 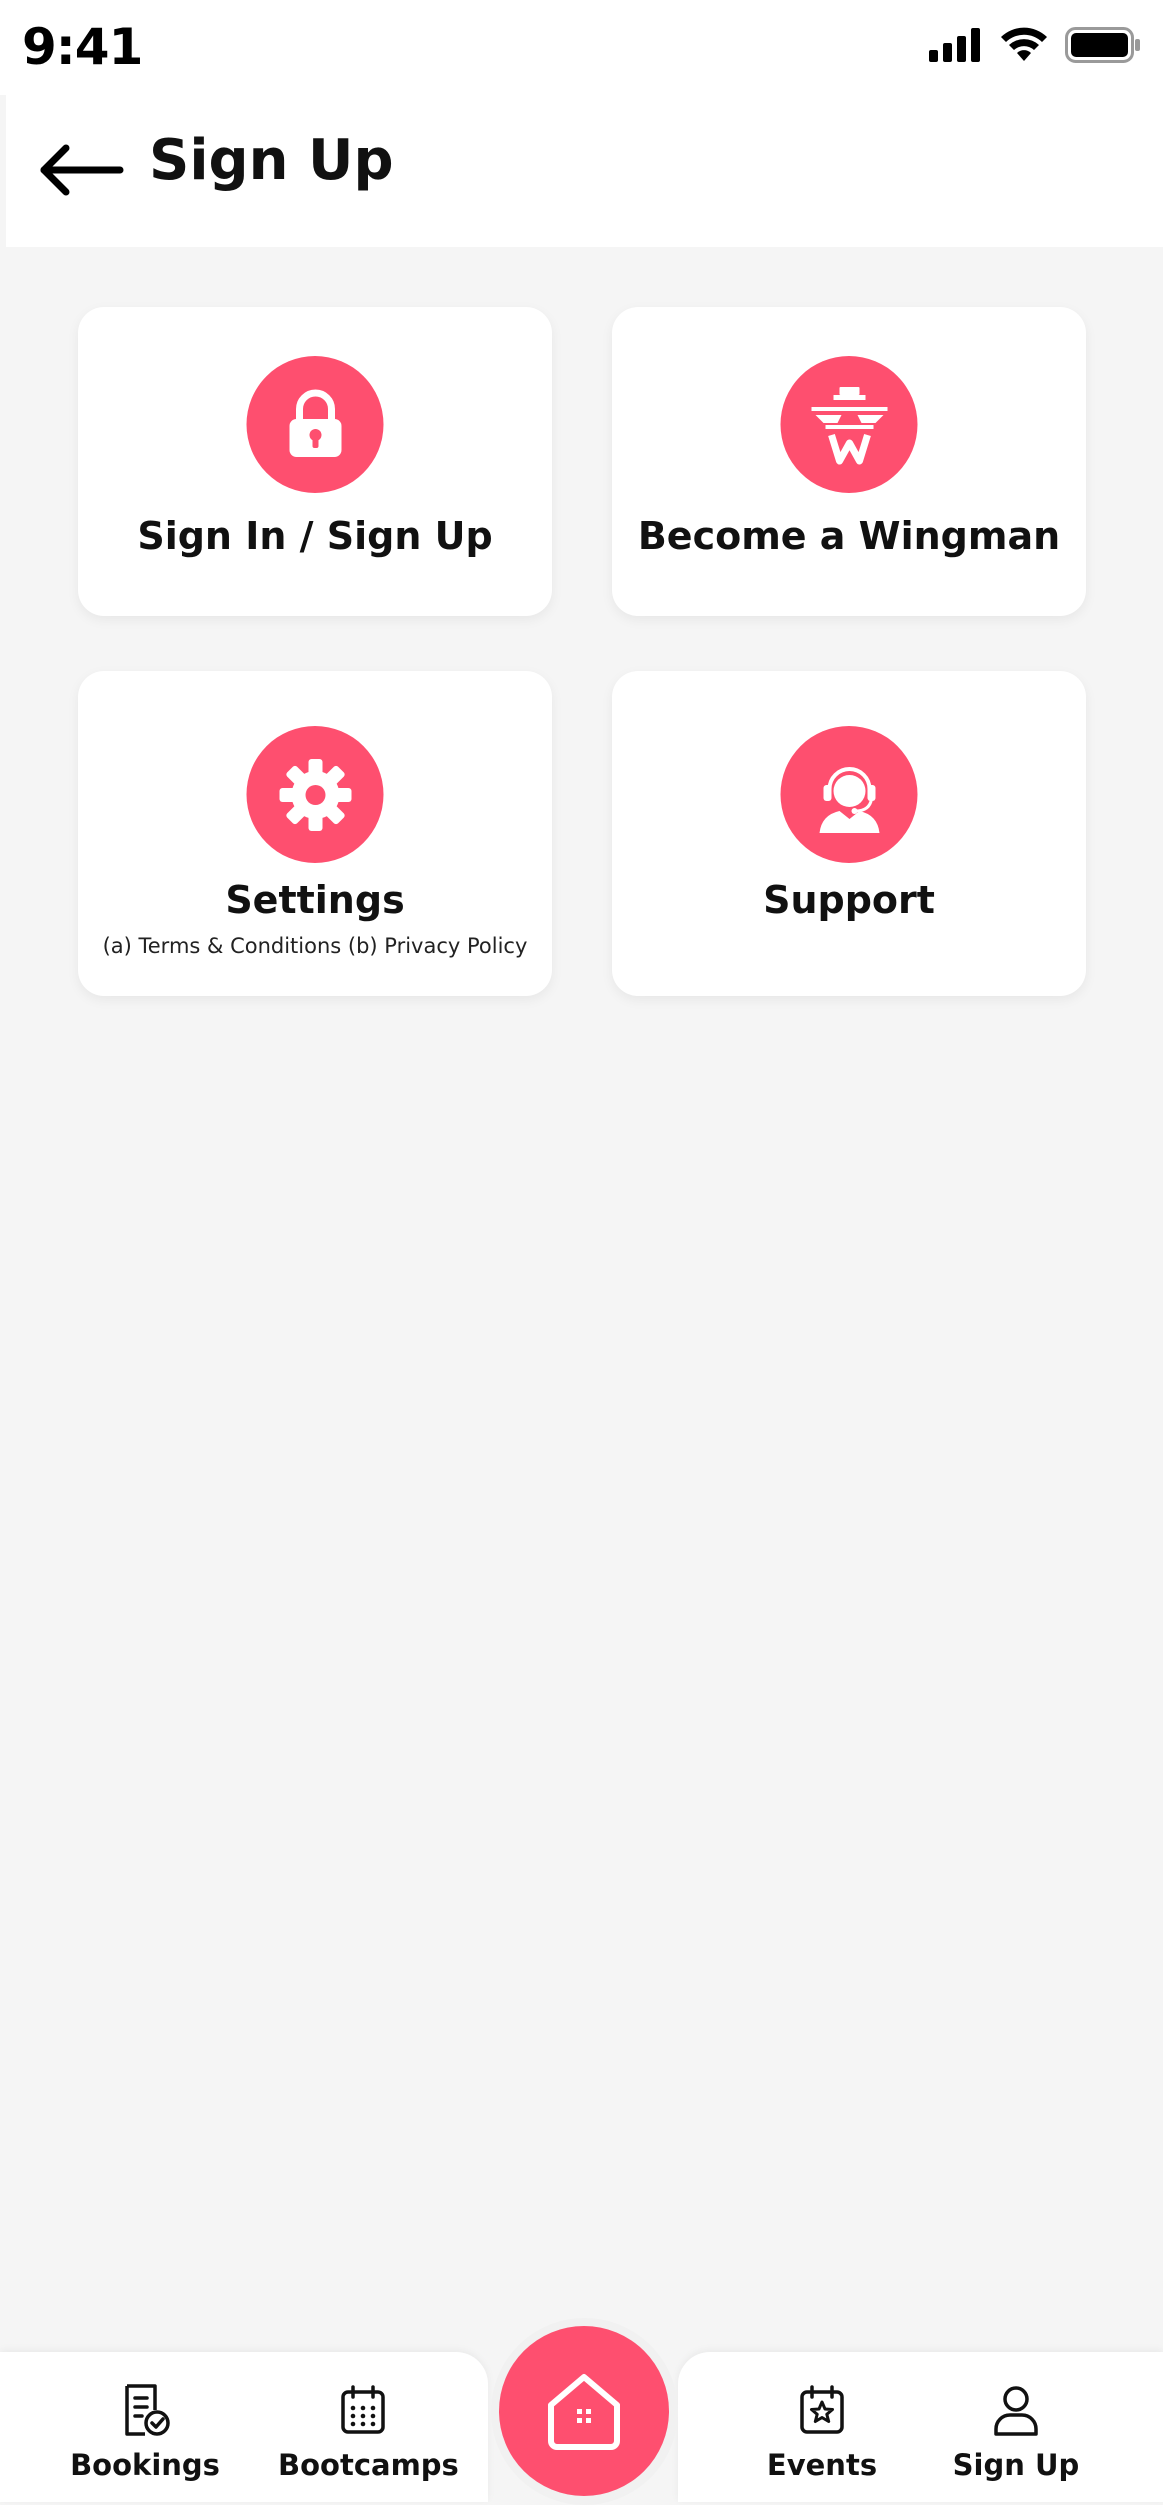 I want to click on wingman-logo-icon, so click(x=849, y=424).